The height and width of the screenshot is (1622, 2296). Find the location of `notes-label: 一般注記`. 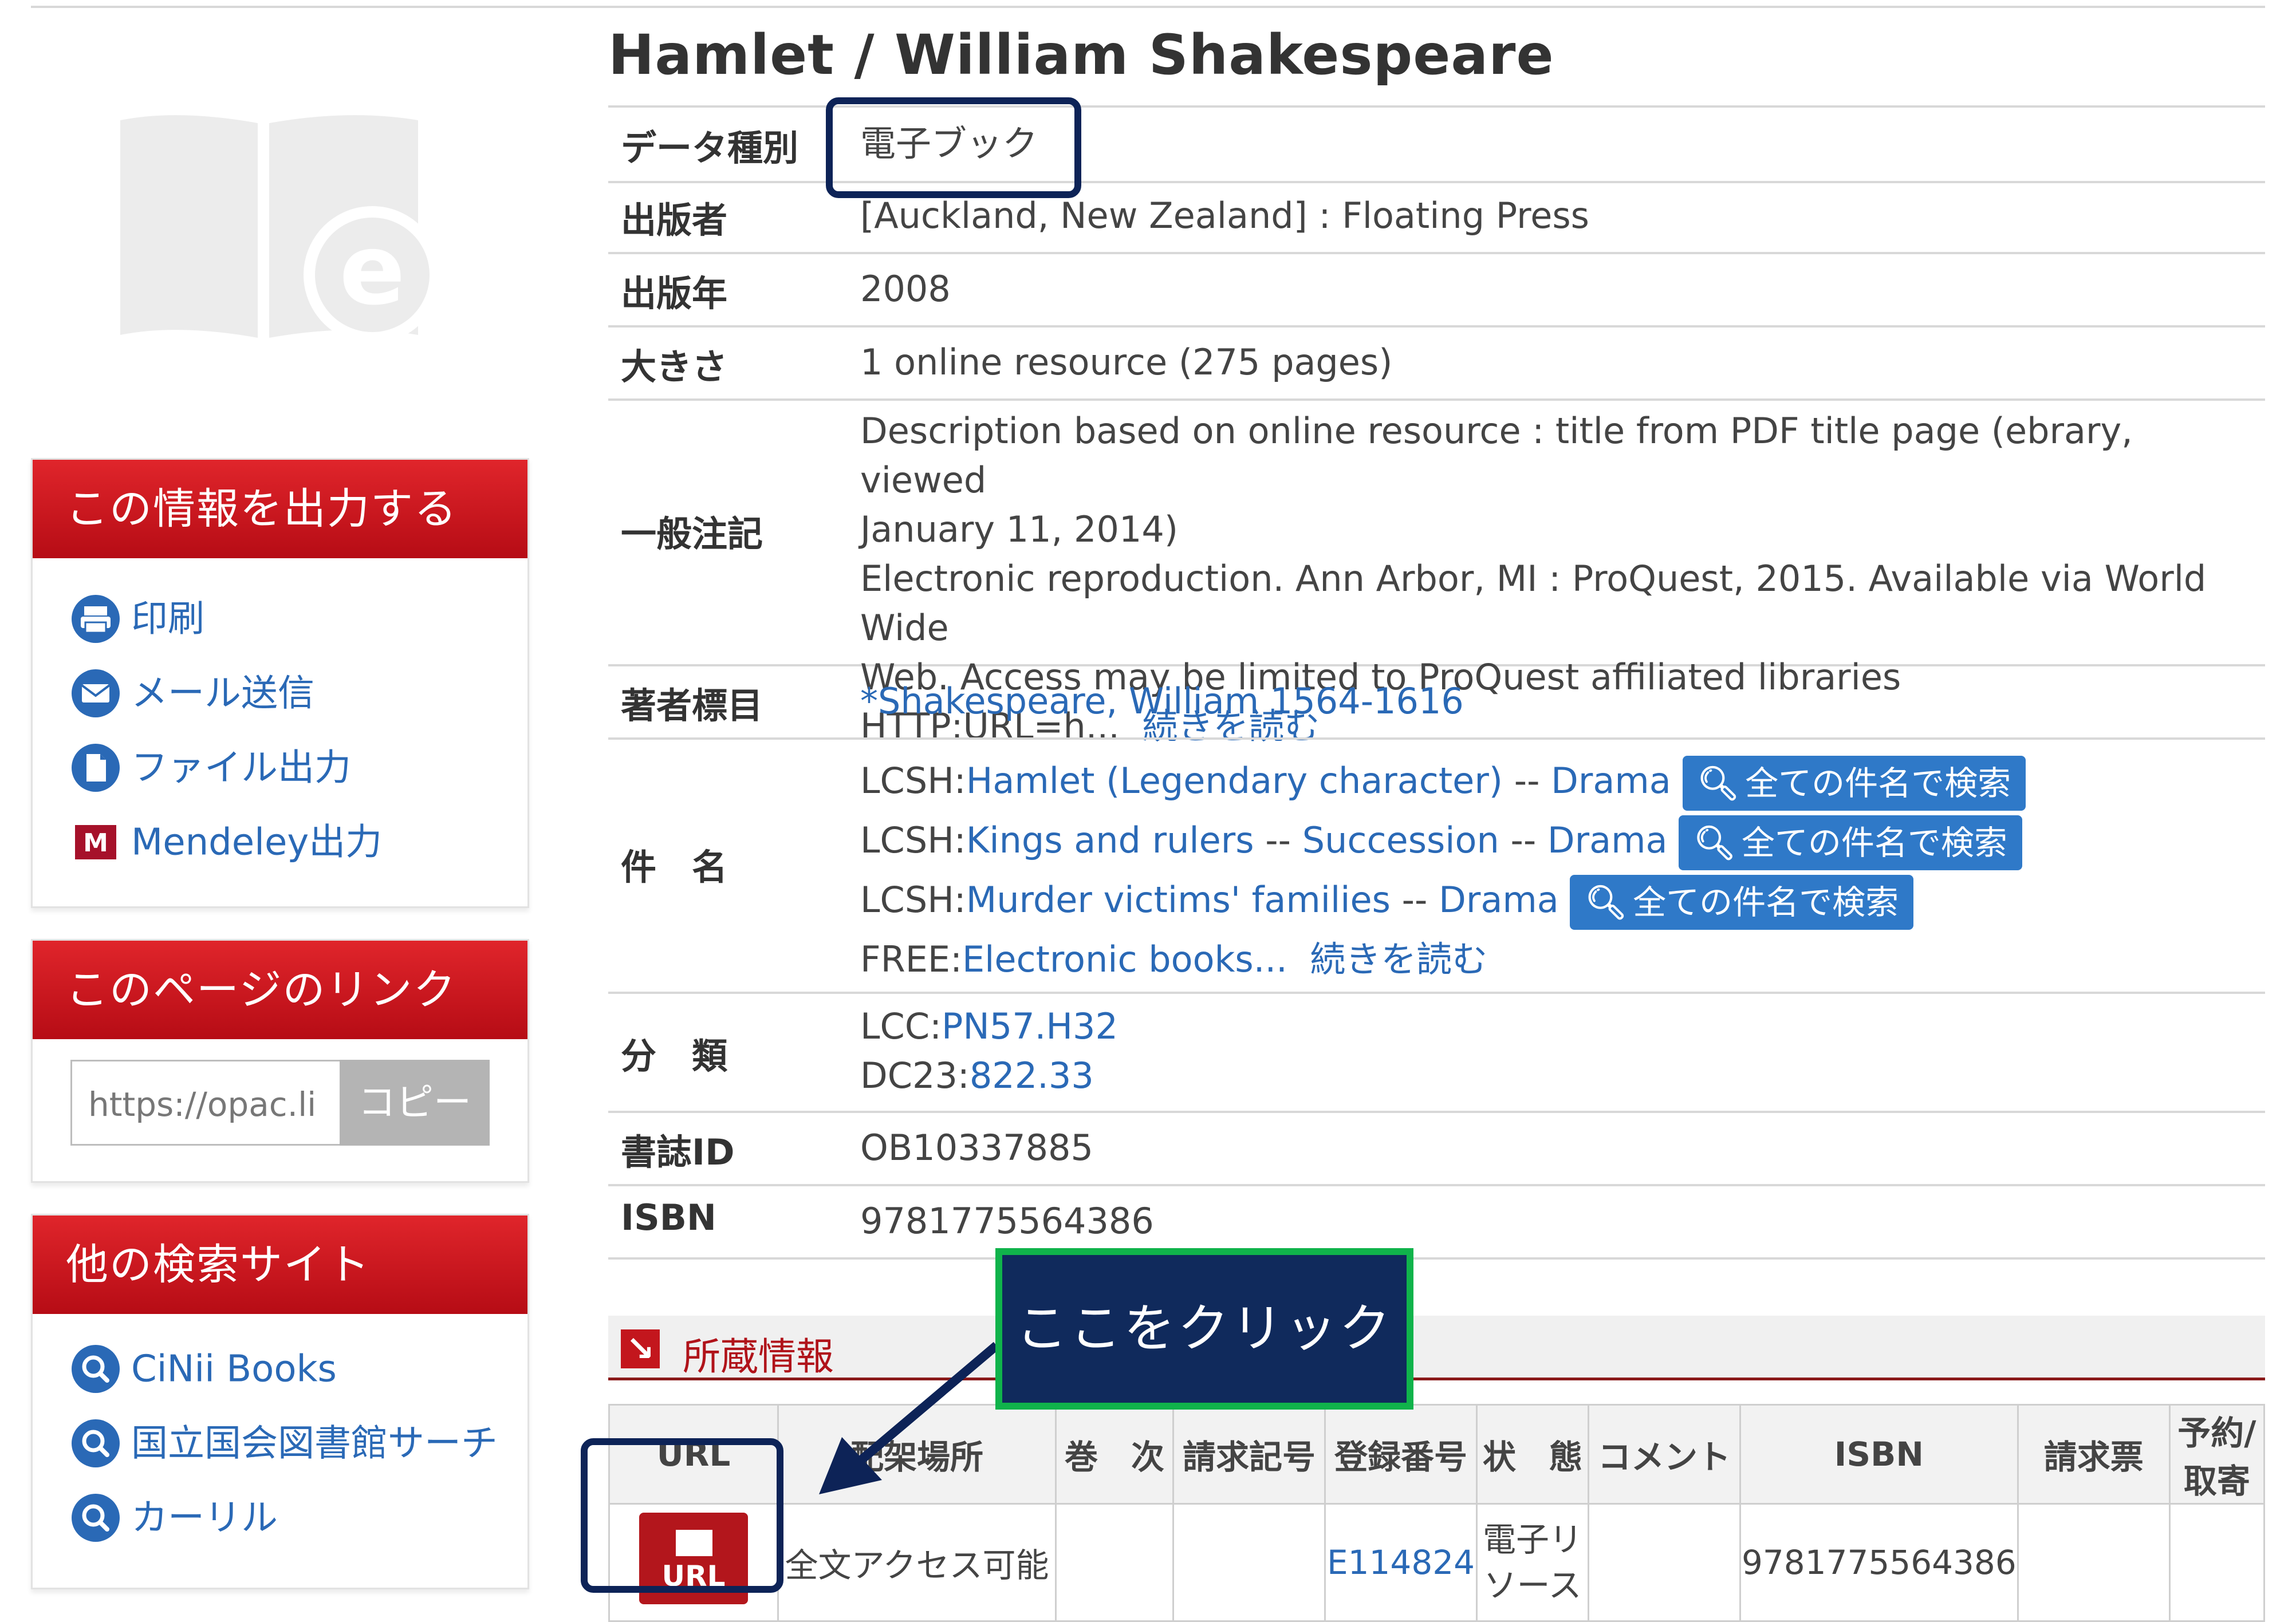

notes-label: 一般注記 is located at coordinates (692, 534).